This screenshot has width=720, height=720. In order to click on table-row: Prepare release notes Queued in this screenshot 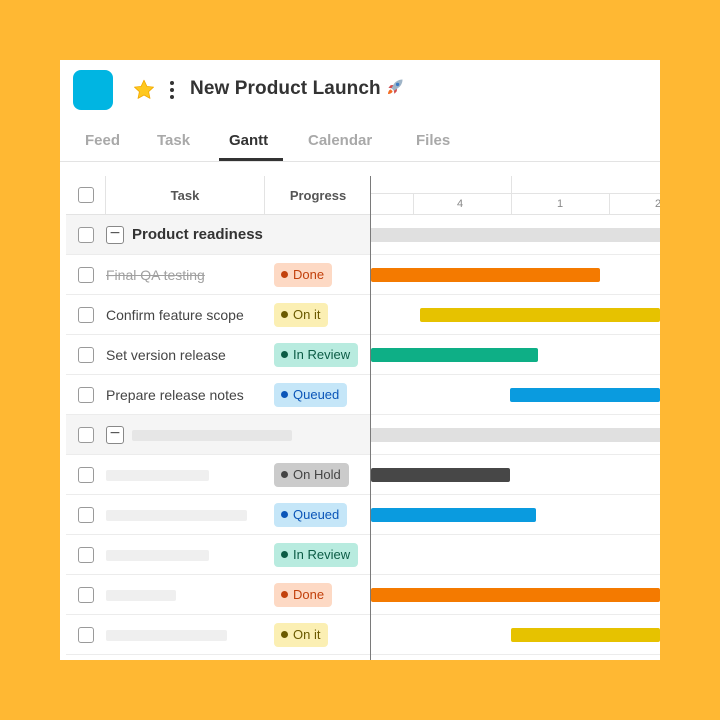, I will do `click(218, 395)`.